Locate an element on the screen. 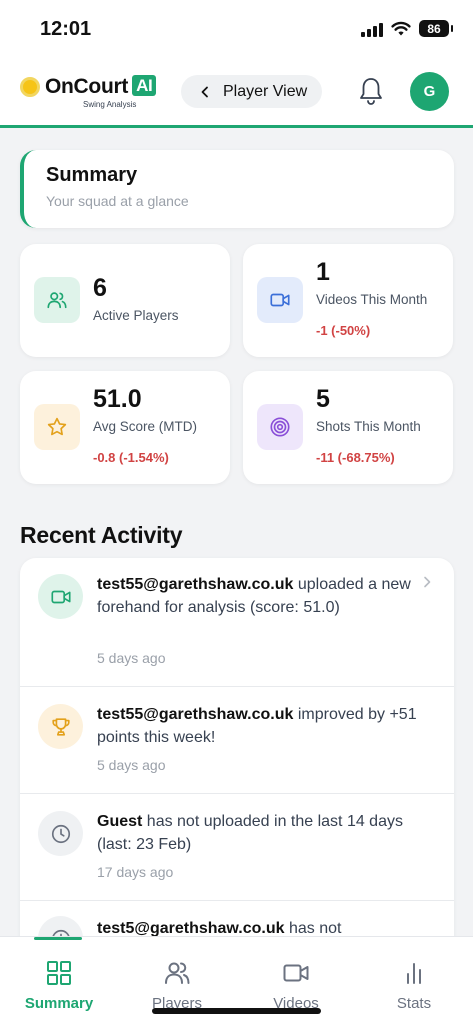 This screenshot has width=473, height=1024. summary-card: Summary Your squad at a glance is located at coordinates (237, 189).